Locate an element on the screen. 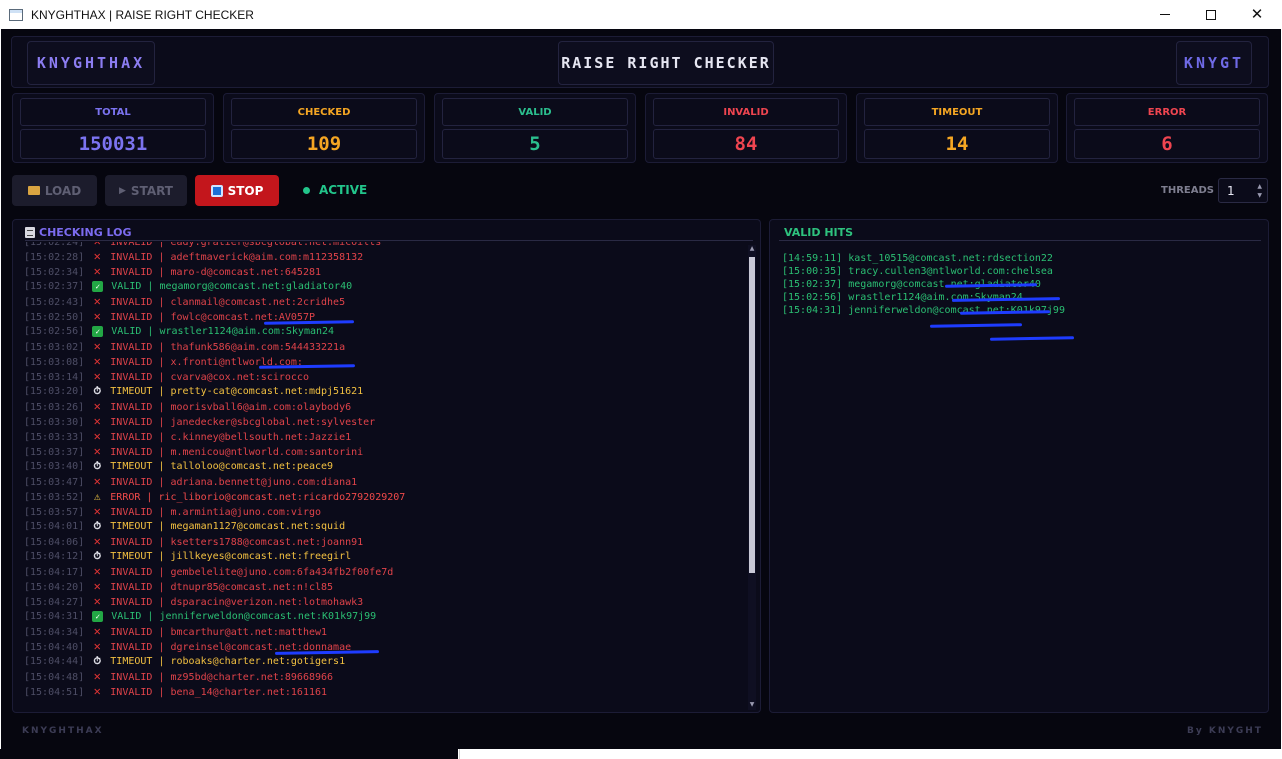 The height and width of the screenshot is (759, 1282). stat-total: TOTAL 150031 is located at coordinates (113, 128).